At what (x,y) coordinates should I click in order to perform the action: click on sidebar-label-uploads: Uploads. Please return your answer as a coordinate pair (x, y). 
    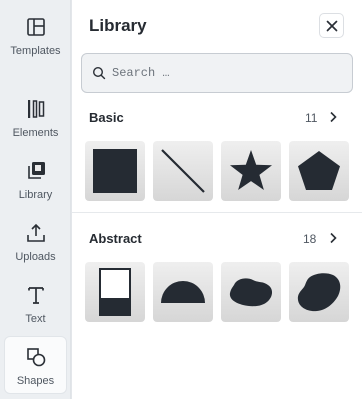
    Looking at the image, I should click on (35, 257).